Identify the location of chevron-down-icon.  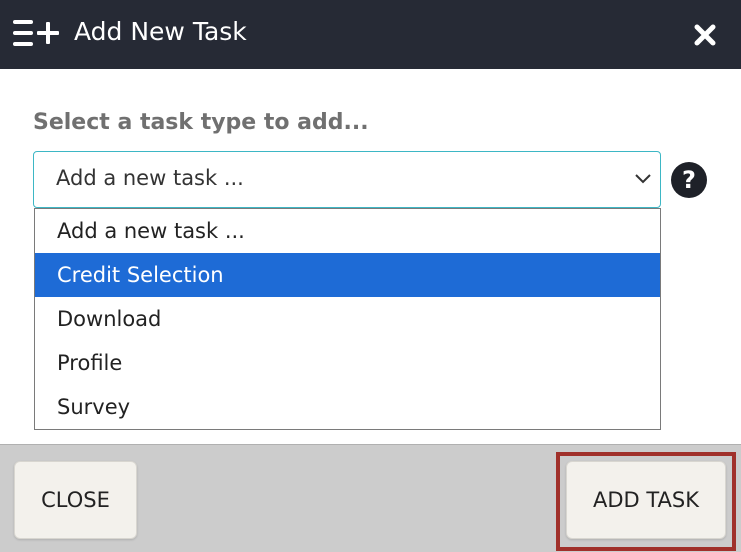
(643, 179).